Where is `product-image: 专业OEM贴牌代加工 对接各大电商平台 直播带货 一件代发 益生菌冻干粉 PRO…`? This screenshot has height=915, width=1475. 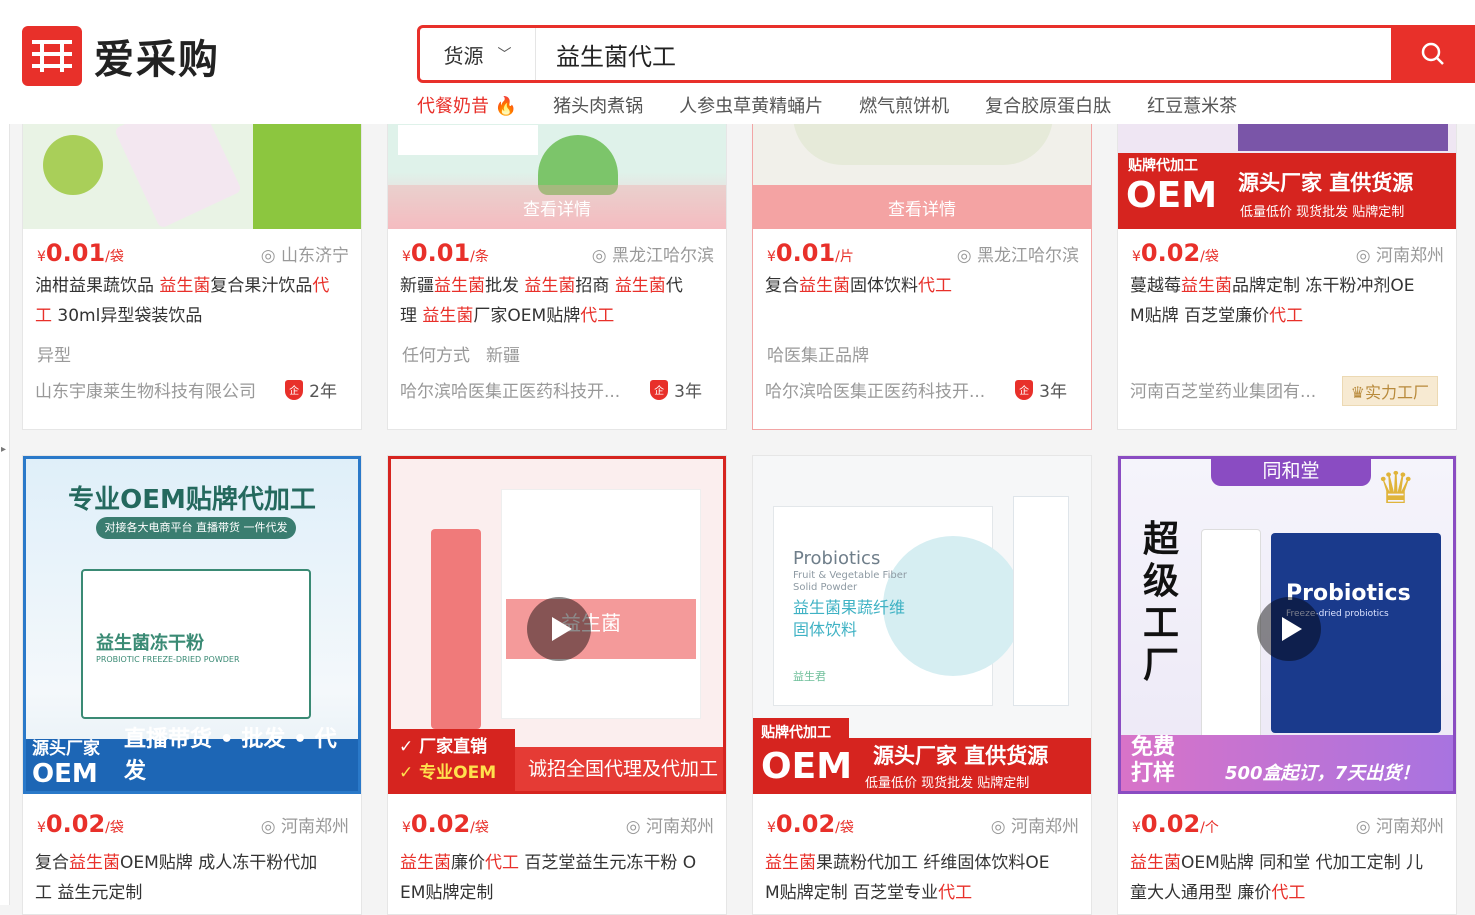 product-image: 专业OEM贴牌代加工 对接各大电商平台 直播带货 一件代发 益生菌冻干粉 PRO… is located at coordinates (192, 625).